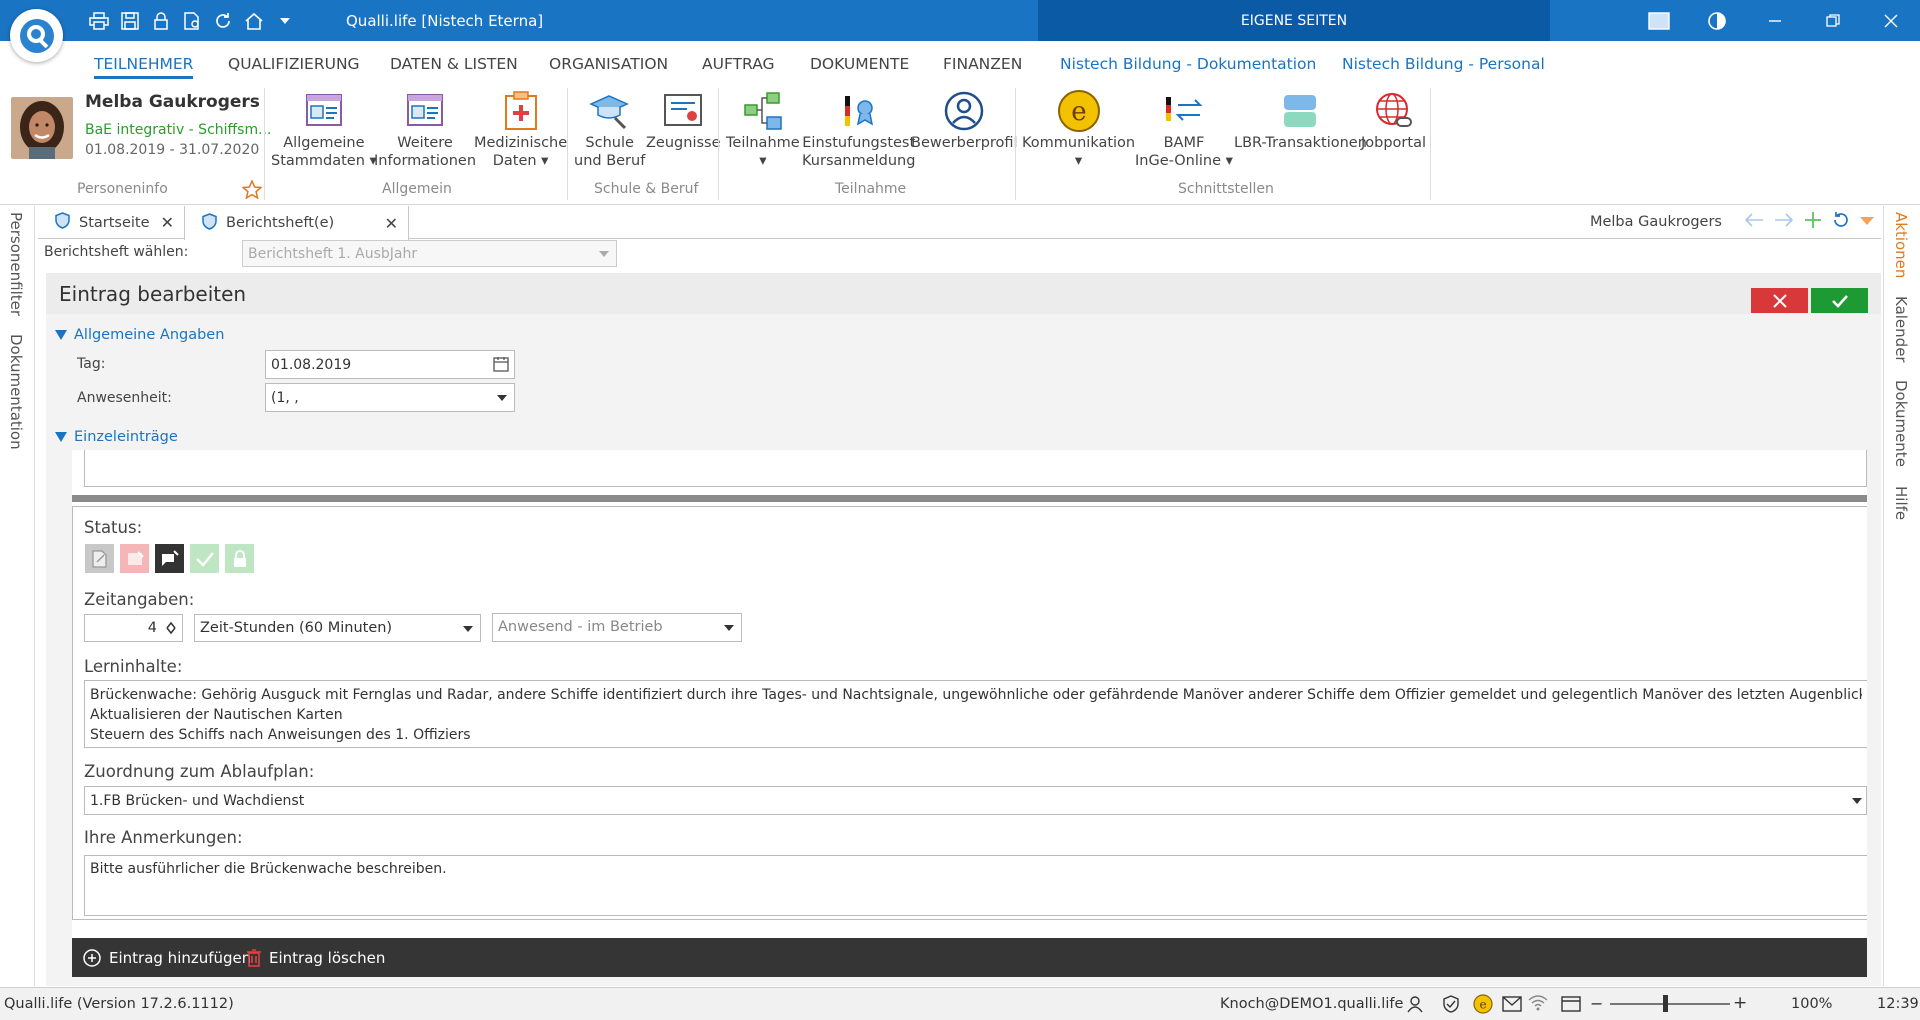 This screenshot has width=1920, height=1020. Describe the element at coordinates (144, 67) in the screenshot. I see `menu-teilnehmer: TEILNEHMER` at that location.